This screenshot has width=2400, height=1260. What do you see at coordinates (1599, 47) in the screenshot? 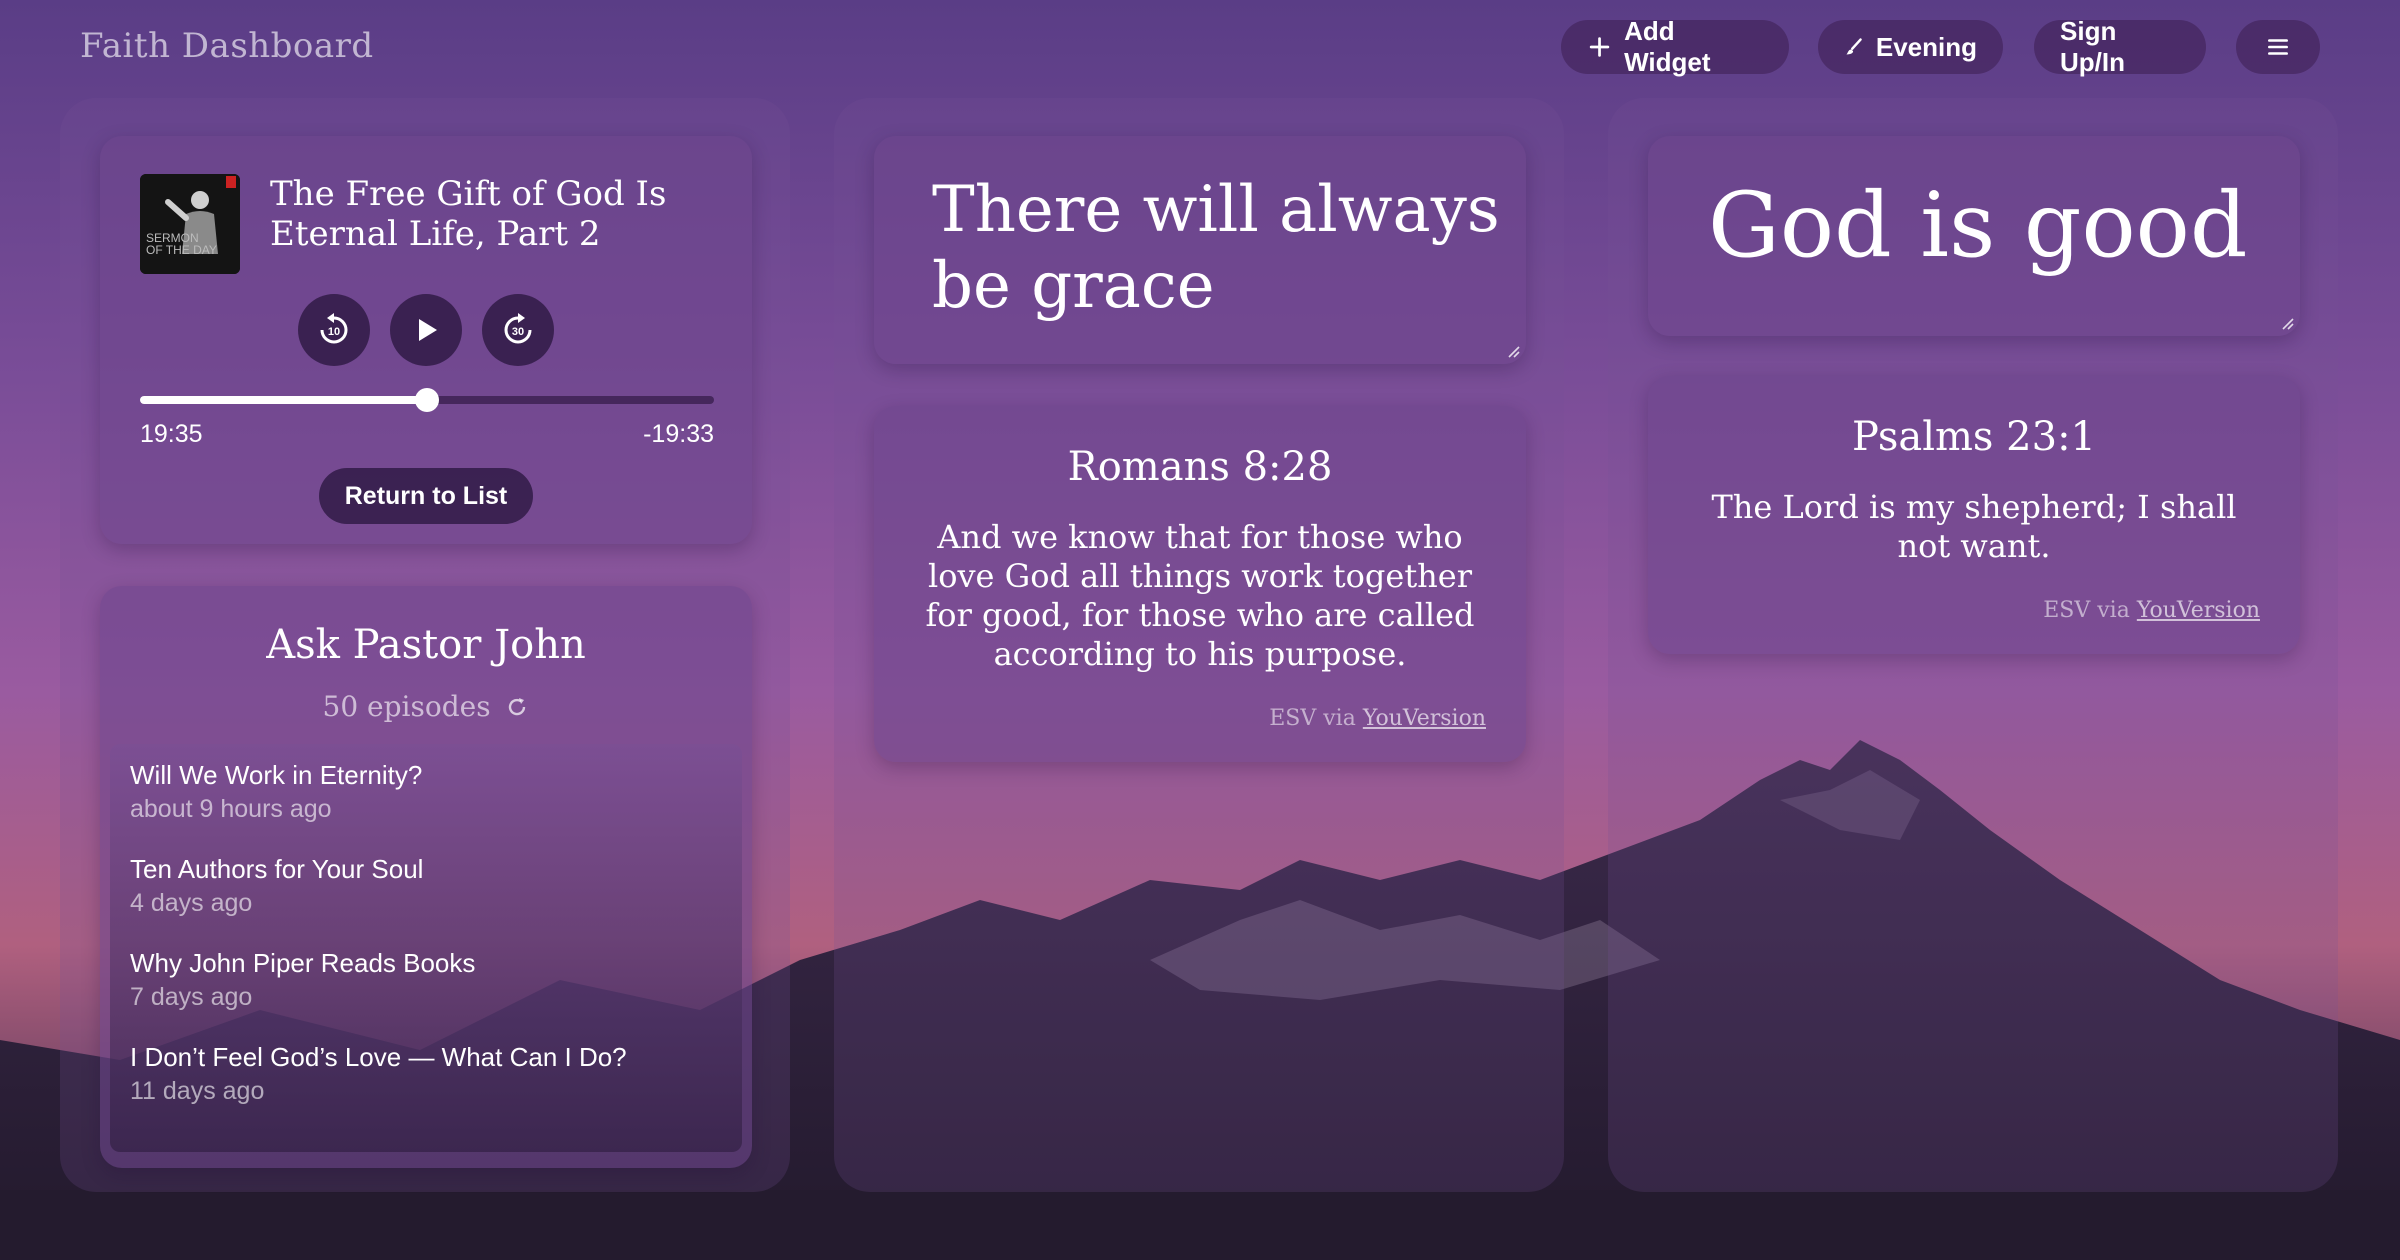
I see `plus-icon` at bounding box center [1599, 47].